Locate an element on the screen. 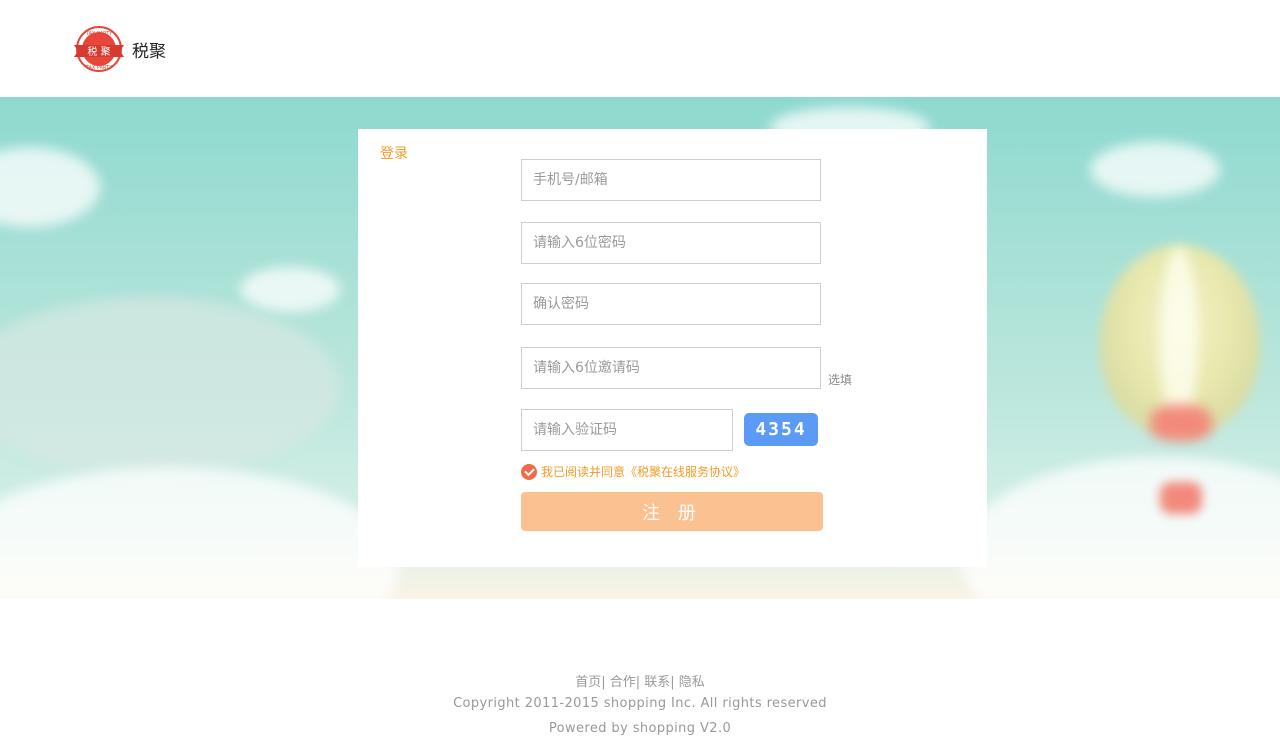  account-input is located at coordinates (671, 180).